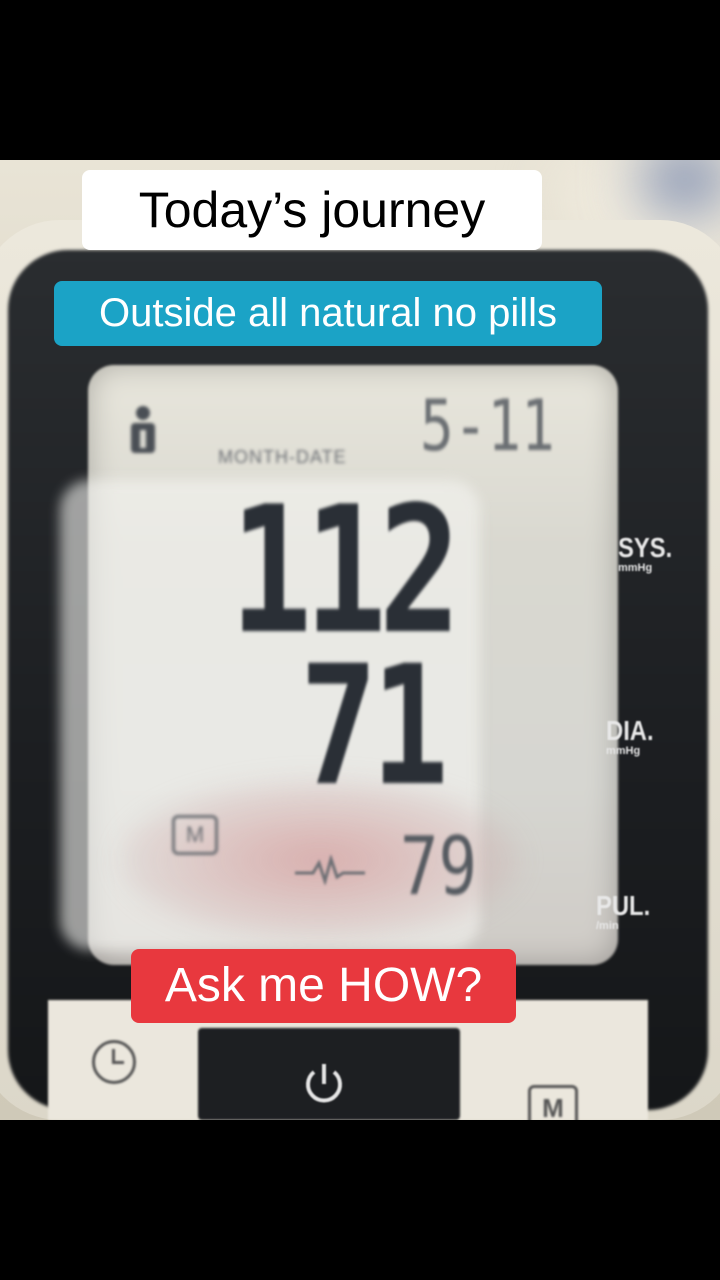  I want to click on memory-button: M, so click(553, 1102).